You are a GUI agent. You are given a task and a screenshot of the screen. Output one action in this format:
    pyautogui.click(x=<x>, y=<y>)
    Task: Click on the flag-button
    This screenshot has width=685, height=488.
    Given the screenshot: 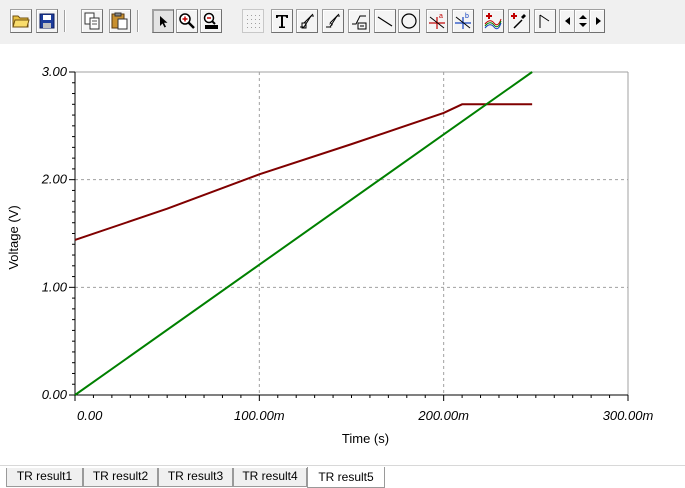 What is the action you would take?
    pyautogui.click(x=545, y=21)
    